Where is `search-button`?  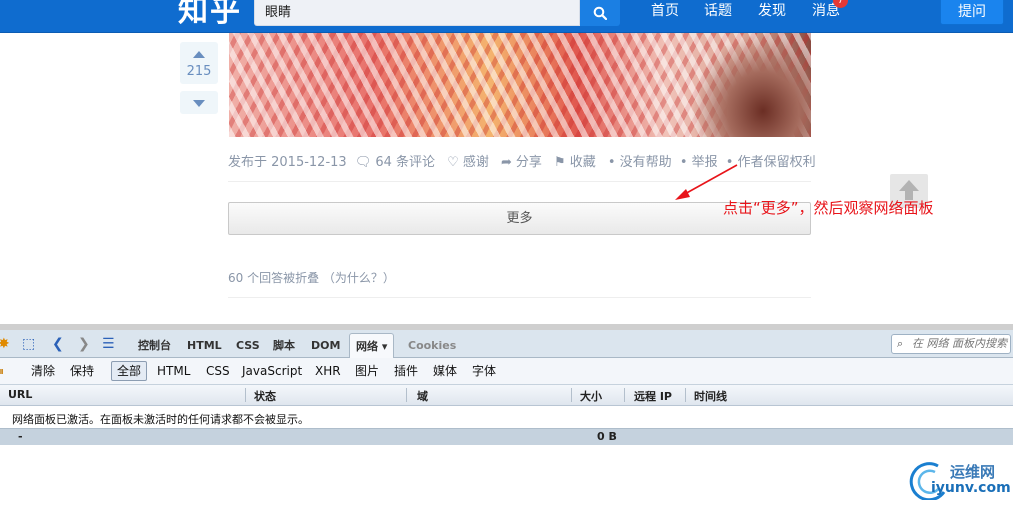
search-button is located at coordinates (600, 13).